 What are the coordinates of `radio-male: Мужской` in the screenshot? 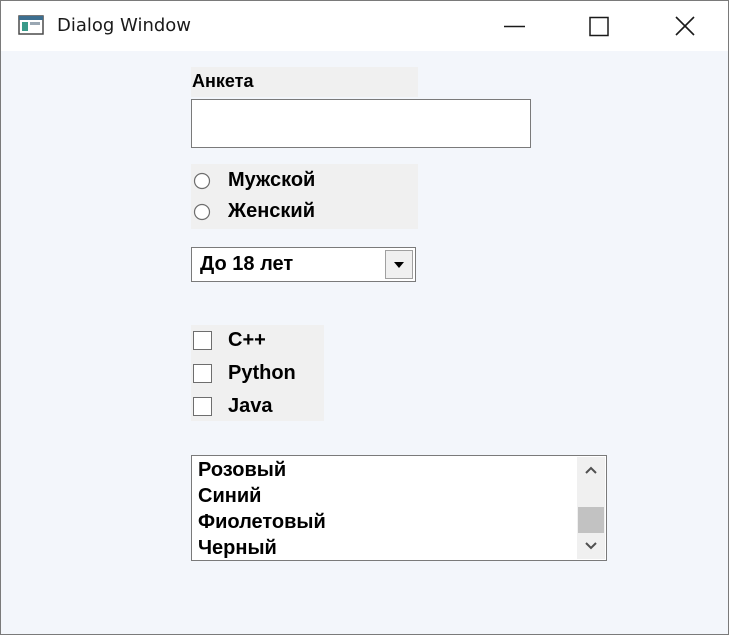 It's located at (304, 180).